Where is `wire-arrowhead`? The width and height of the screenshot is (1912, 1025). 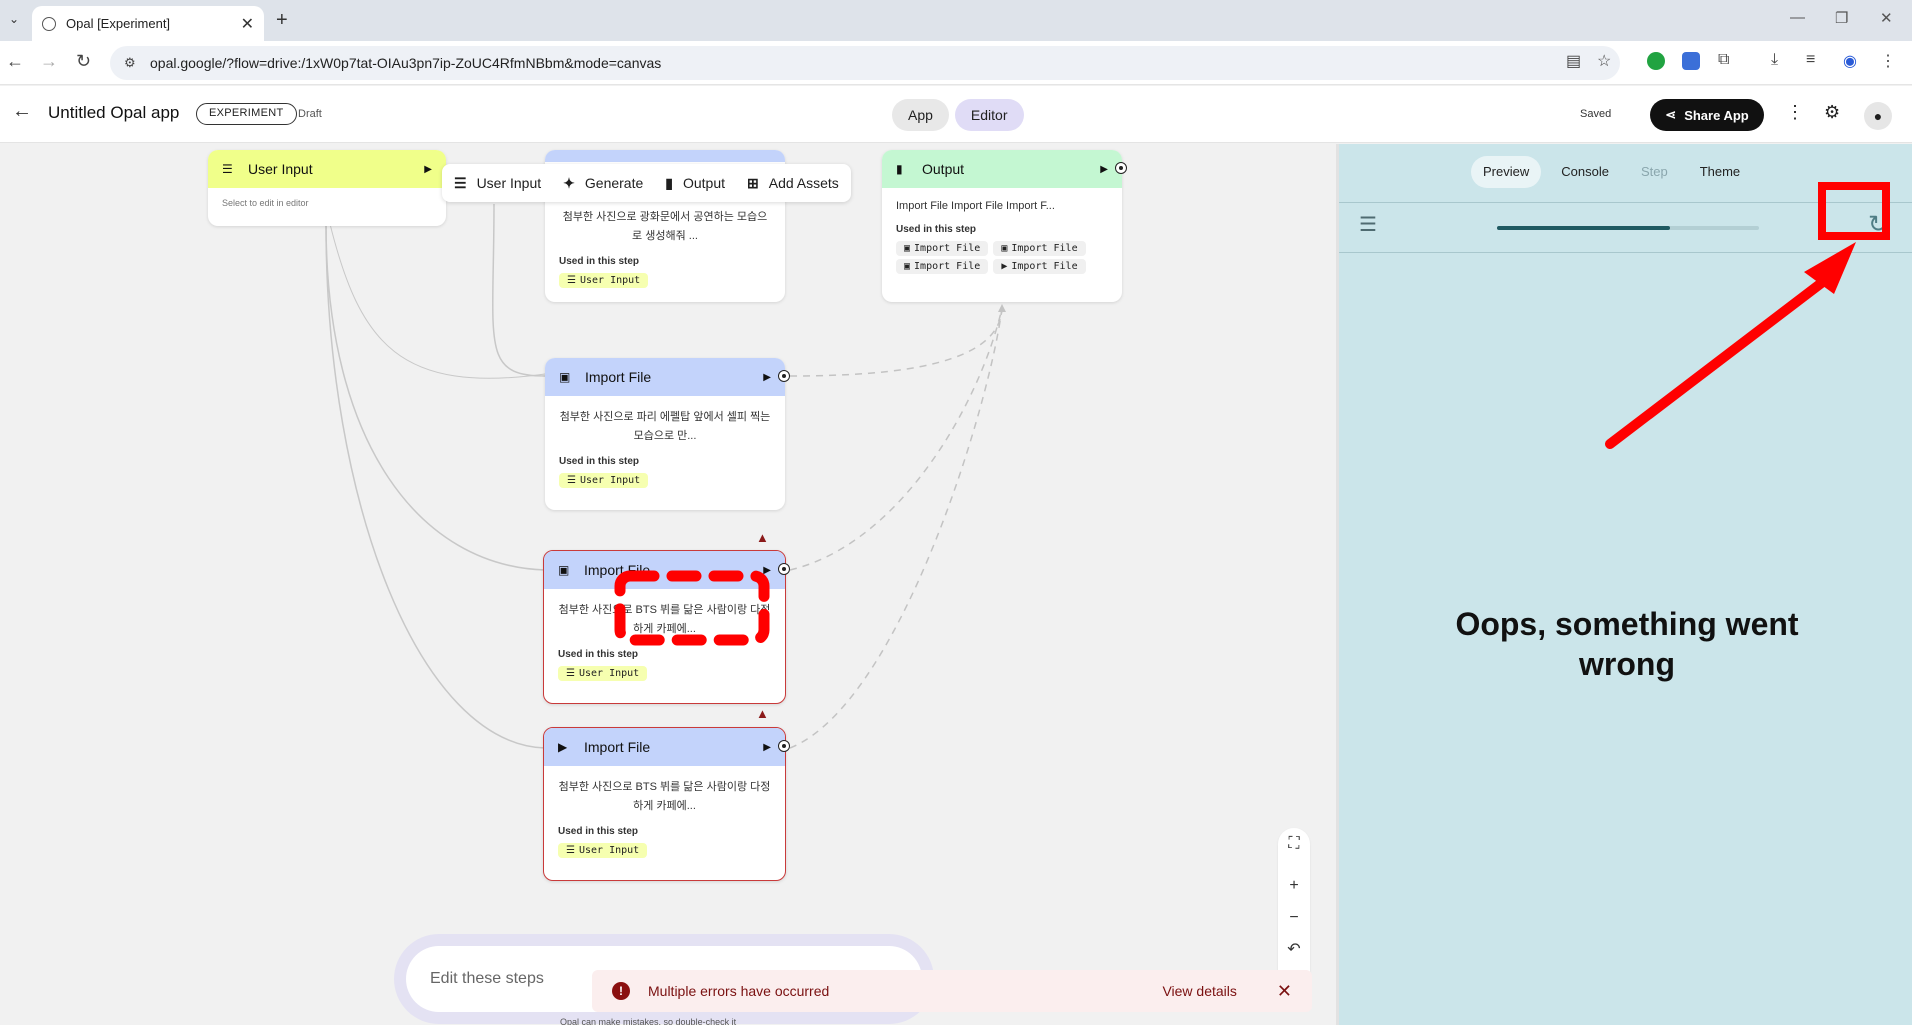 wire-arrowhead is located at coordinates (1002, 308).